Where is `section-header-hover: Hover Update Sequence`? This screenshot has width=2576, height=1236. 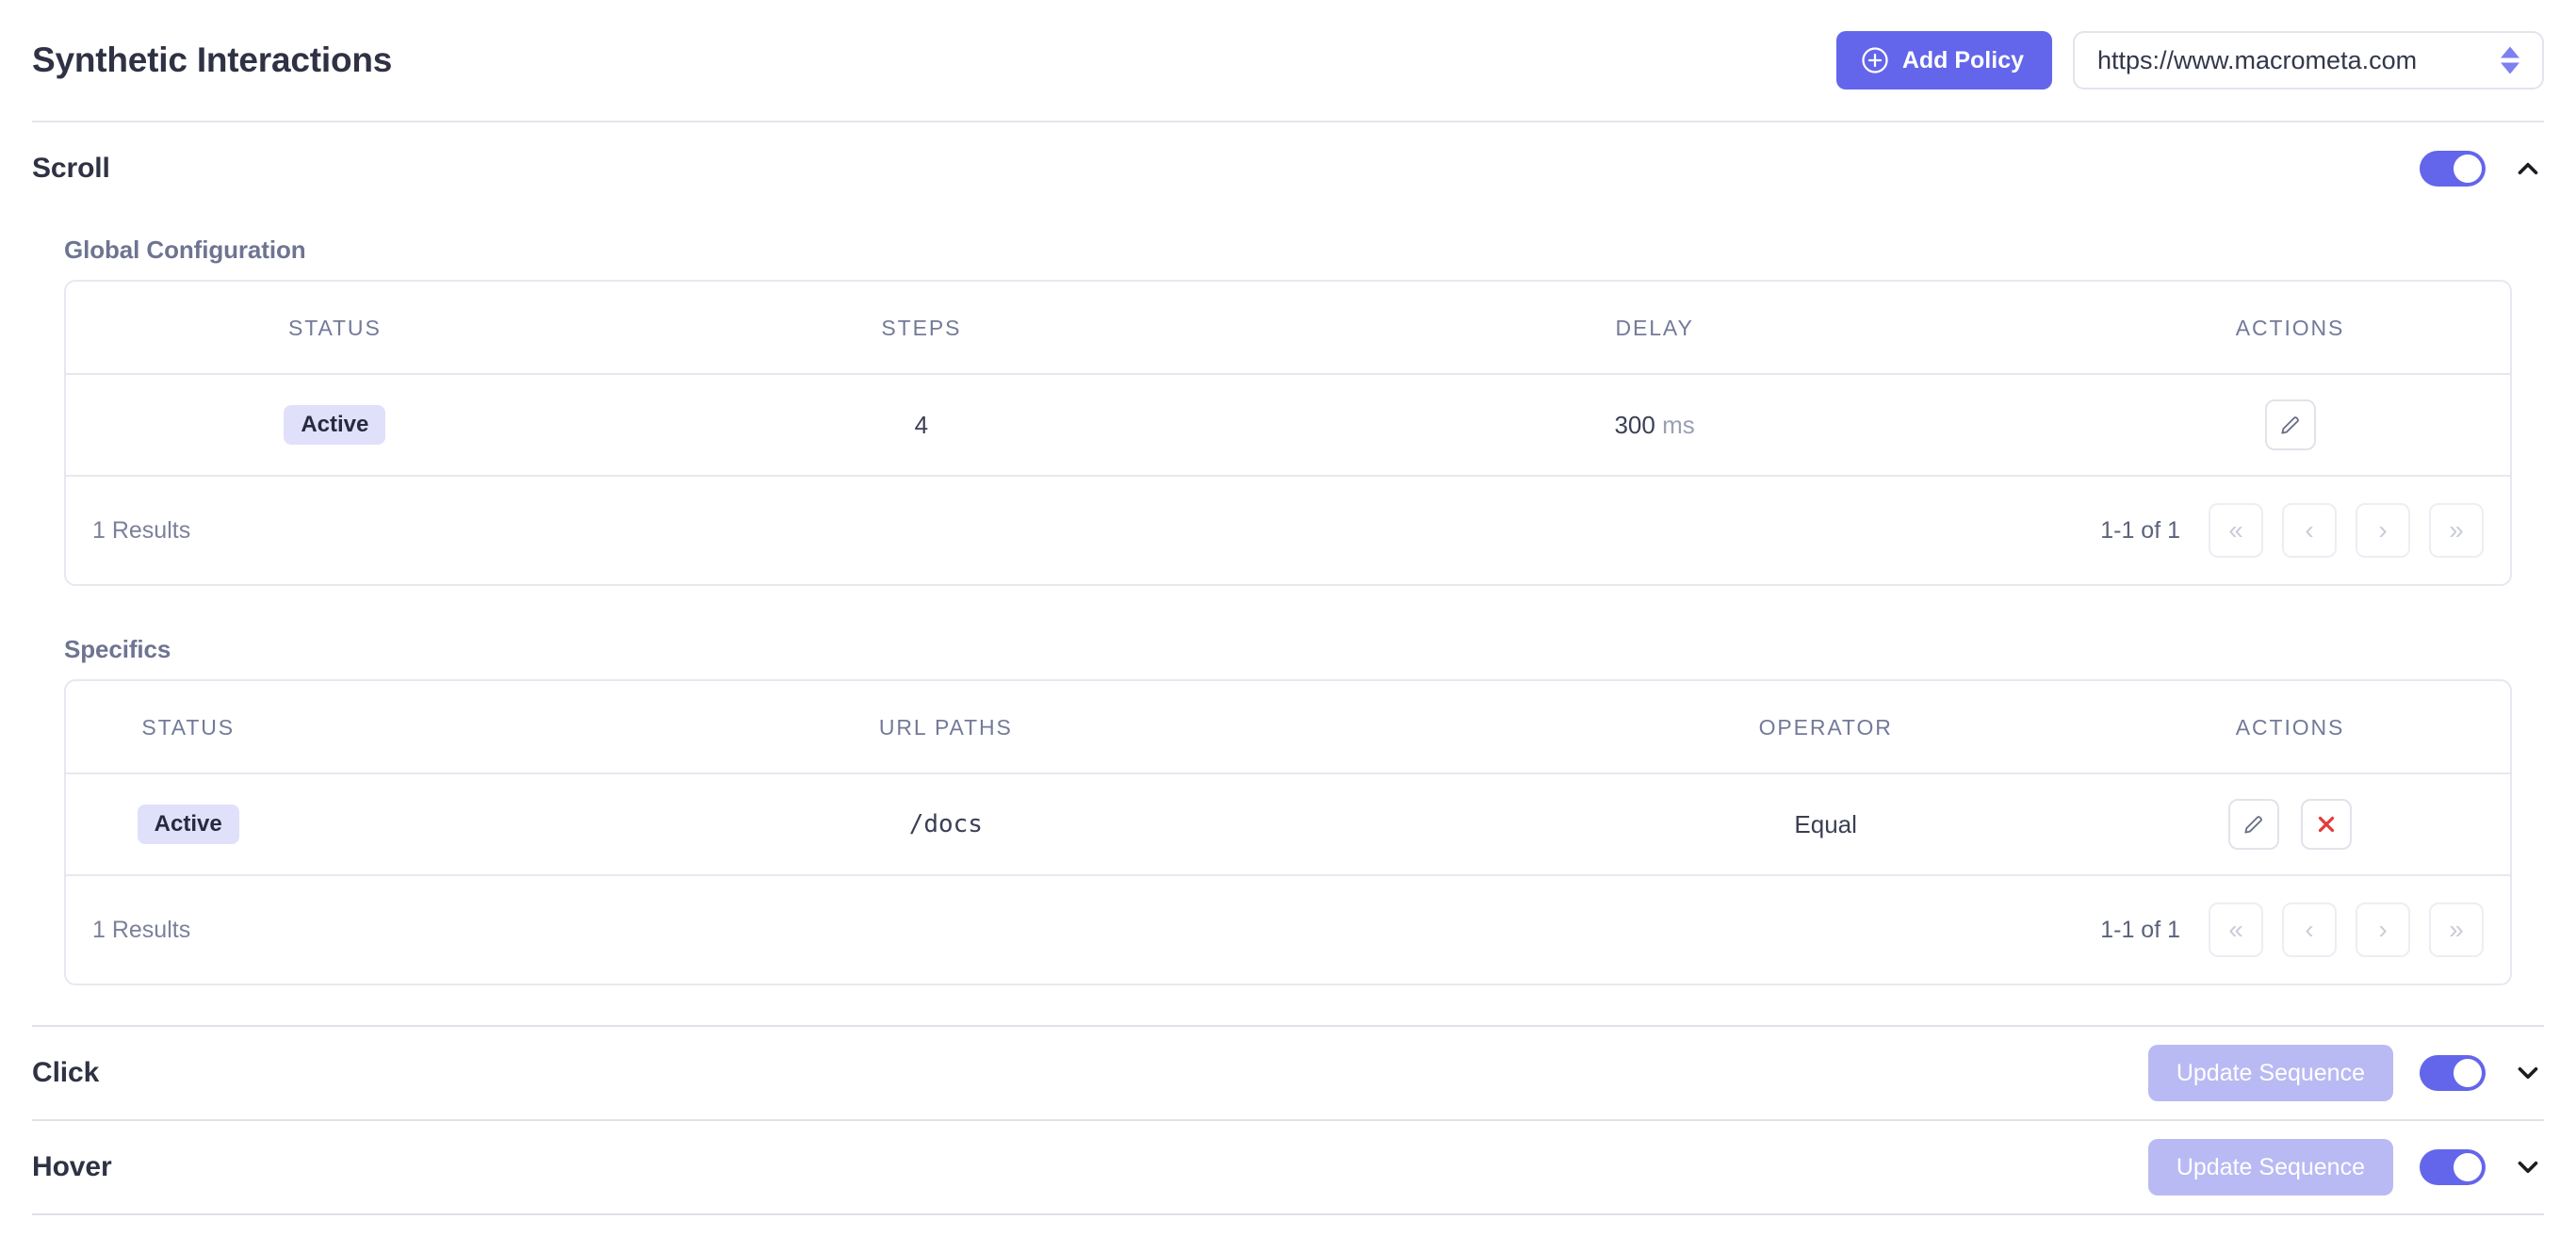 section-header-hover: Hover Update Sequence is located at coordinates (1288, 1167).